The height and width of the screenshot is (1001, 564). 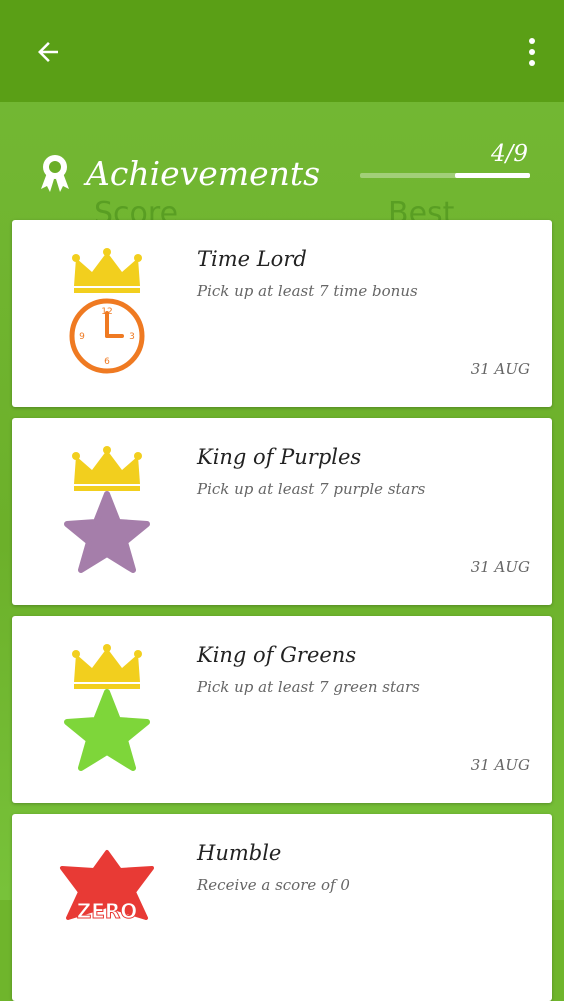 What do you see at coordinates (509, 154) in the screenshot?
I see `achievements-progress-count: 4/9` at bounding box center [509, 154].